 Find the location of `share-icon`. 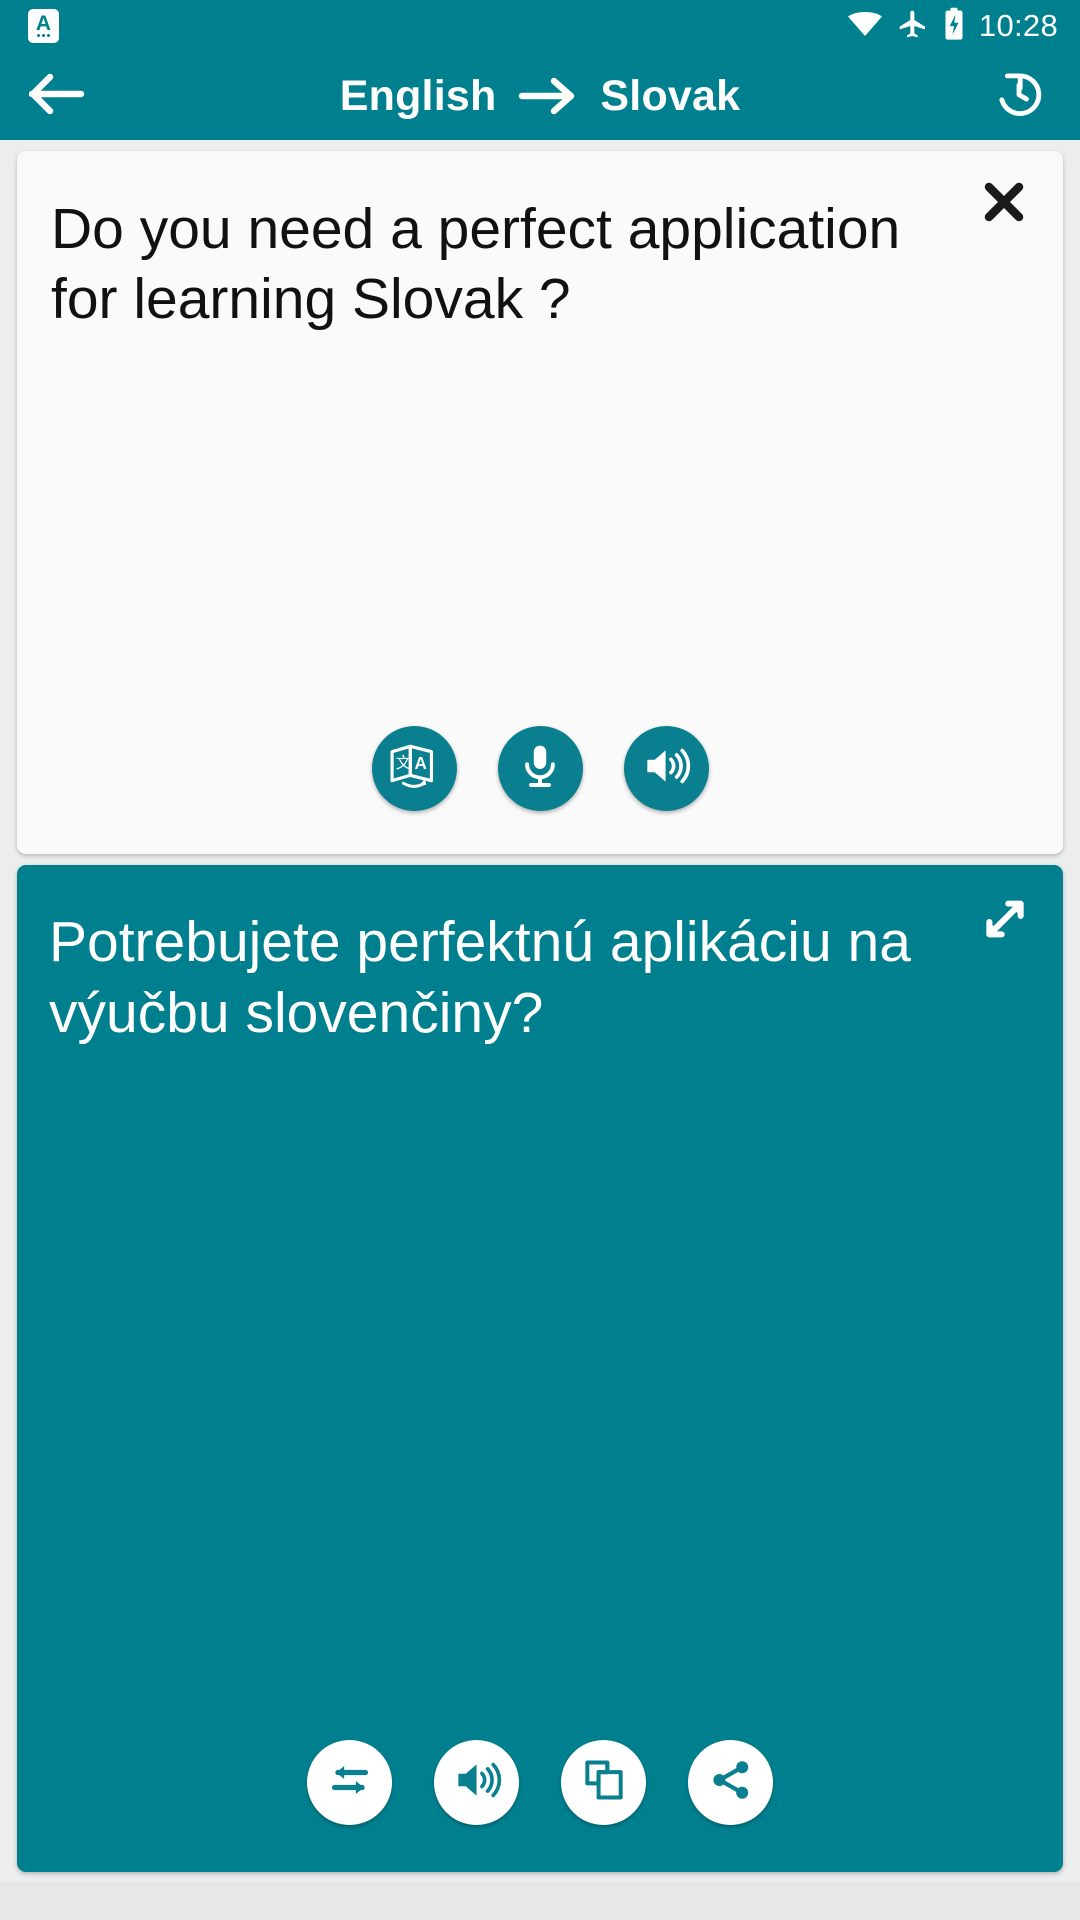

share-icon is located at coordinates (731, 1782).